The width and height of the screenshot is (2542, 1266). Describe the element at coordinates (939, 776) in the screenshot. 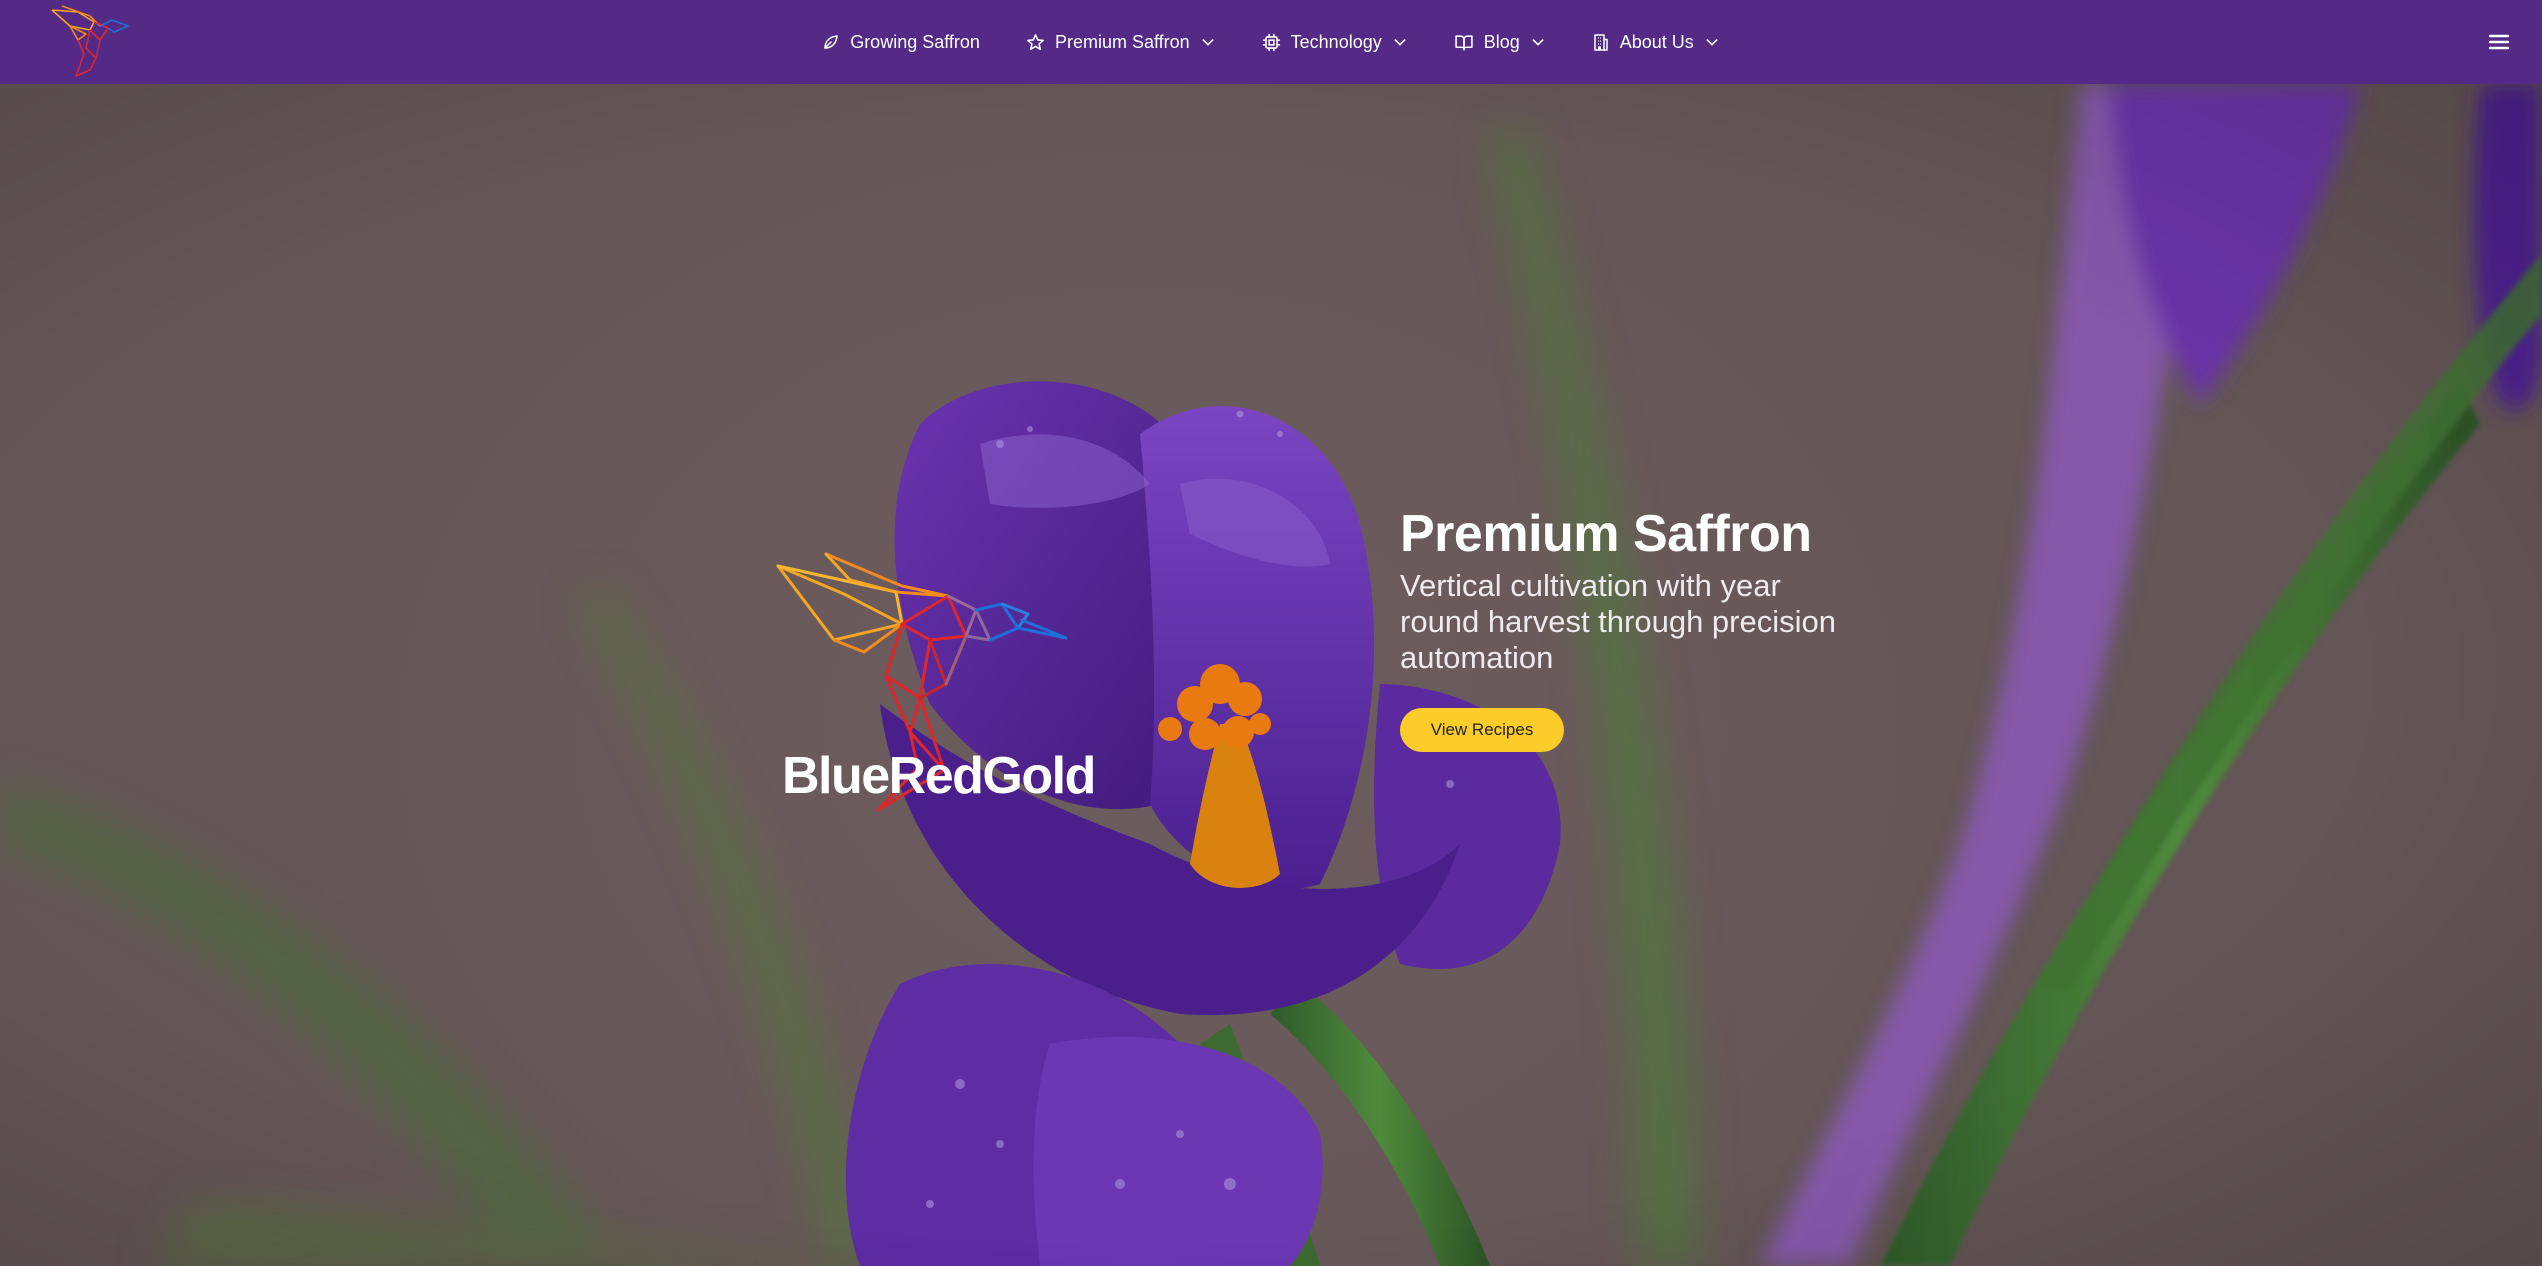

I see `brand-name: BlueRedGold` at that location.